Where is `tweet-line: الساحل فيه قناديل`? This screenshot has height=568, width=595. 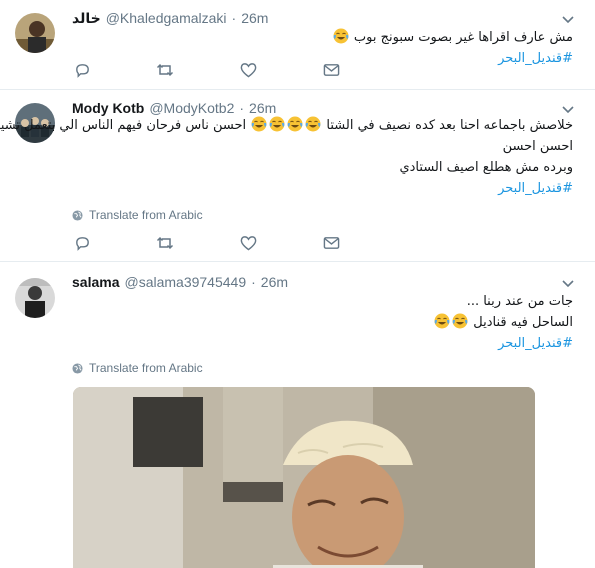 tweet-line: الساحل فيه قناديل is located at coordinates (322, 322).